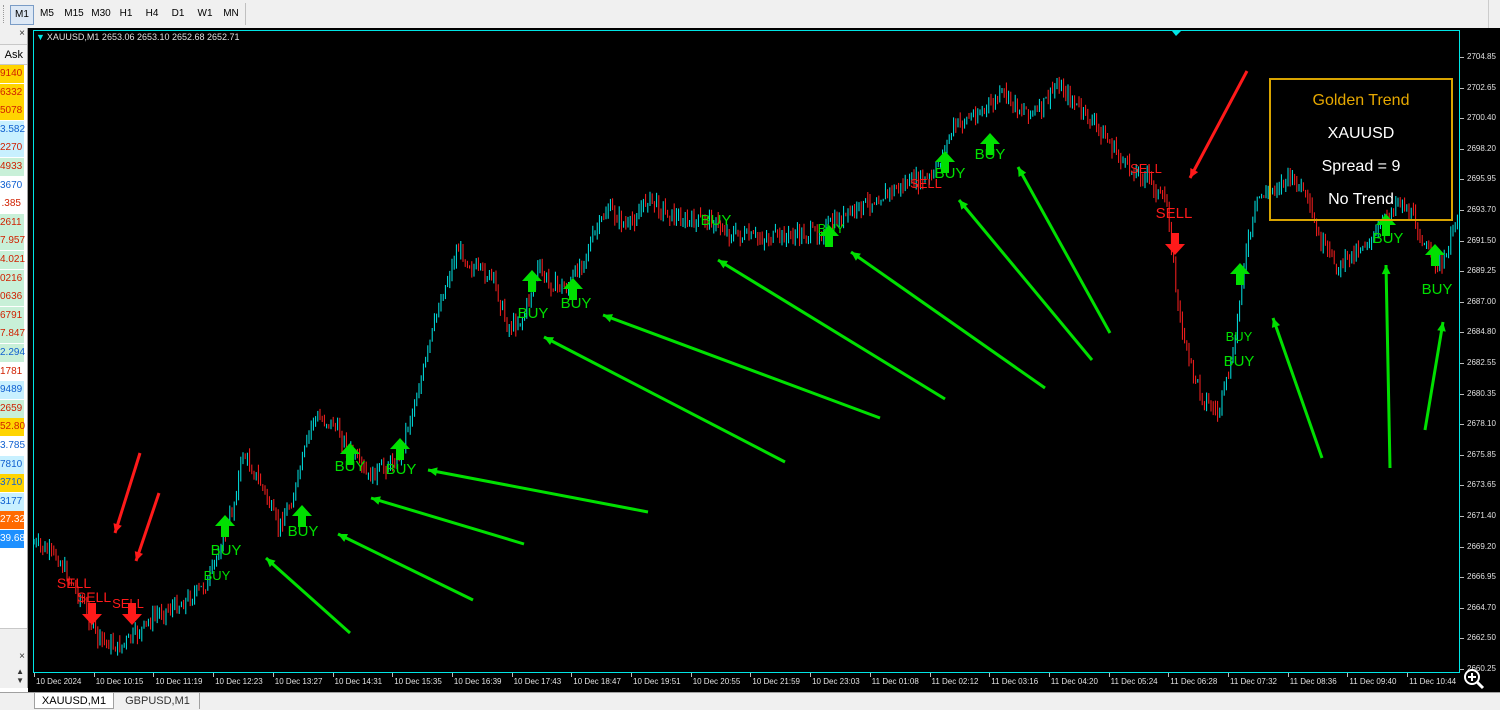 This screenshot has width=1500, height=710. What do you see at coordinates (12, 539) in the screenshot?
I see `market-watch-ask-cell: 39.68` at bounding box center [12, 539].